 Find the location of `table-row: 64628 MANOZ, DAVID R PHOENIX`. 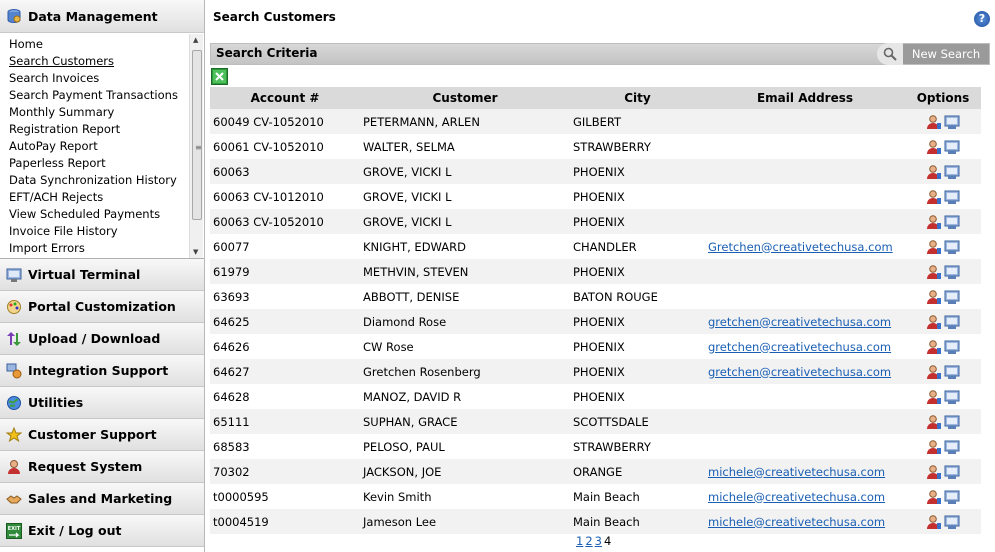

table-row: 64628 MANOZ, DAVID R PHOENIX is located at coordinates (595, 396).